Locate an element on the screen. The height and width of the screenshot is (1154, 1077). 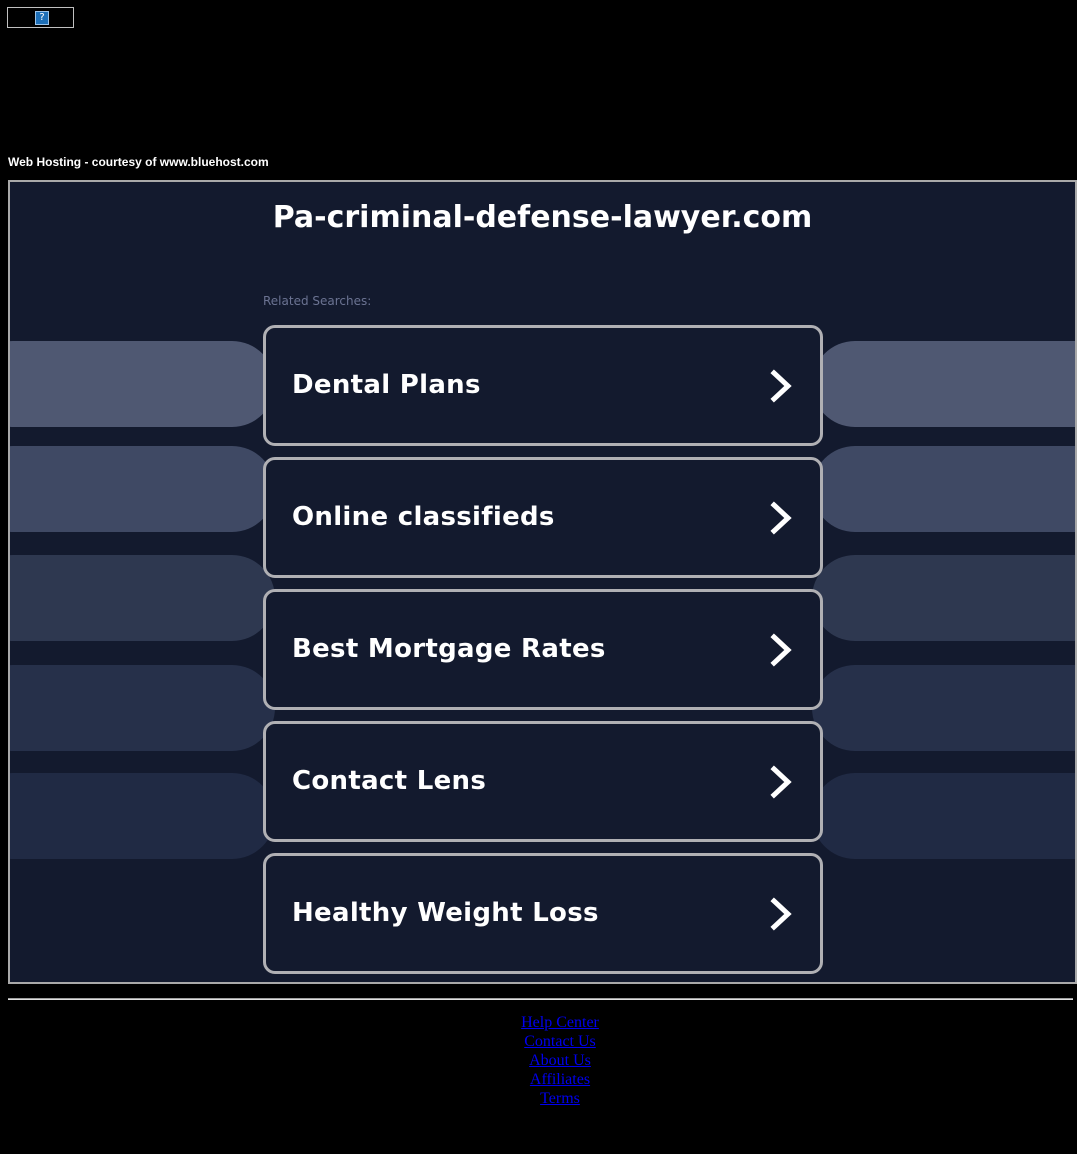
search-link-online-classifieds: Online classifieds is located at coordinates (543, 517).